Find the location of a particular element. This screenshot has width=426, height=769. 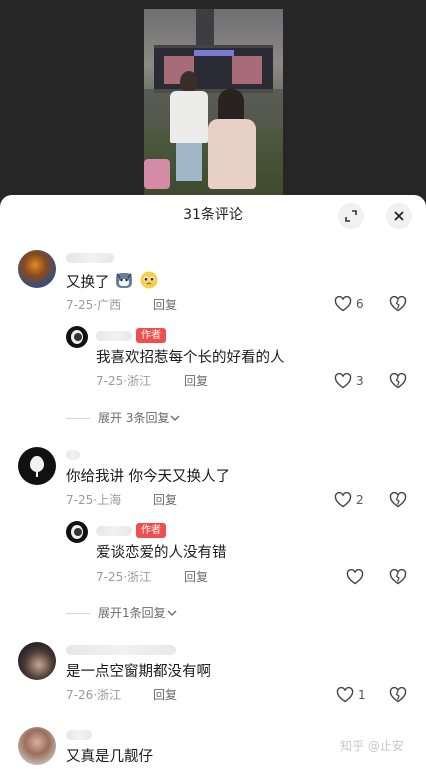

like-button: 2 is located at coordinates (349, 500).